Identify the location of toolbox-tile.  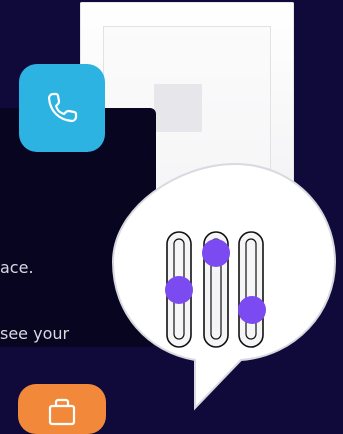
(62, 409).